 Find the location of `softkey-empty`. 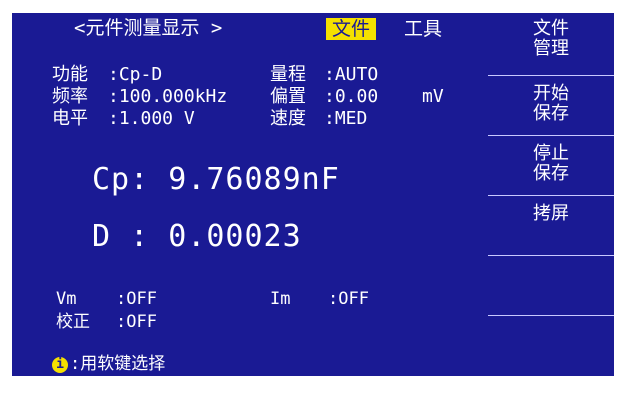

softkey-empty is located at coordinates (551, 286).